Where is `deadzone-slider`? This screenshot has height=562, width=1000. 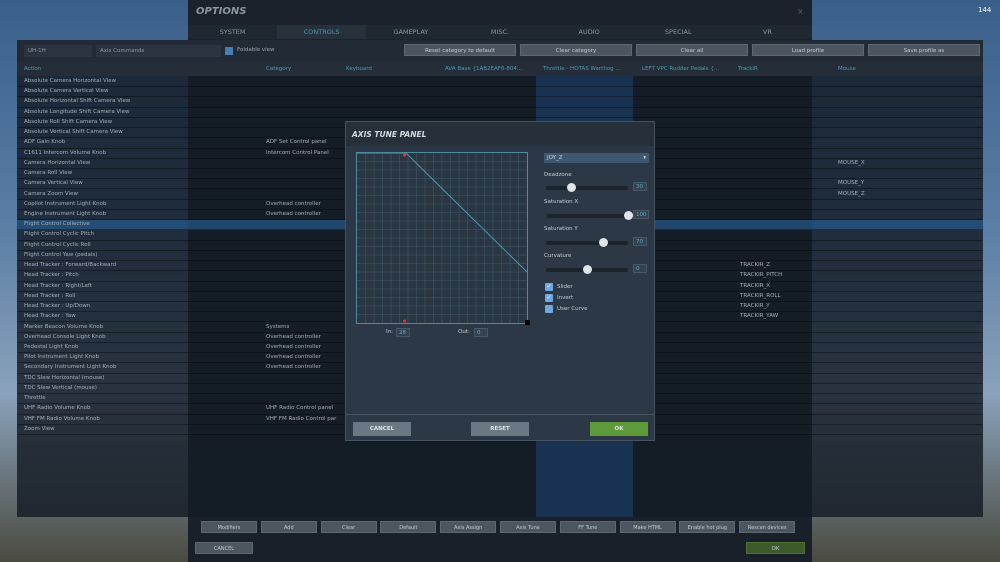 deadzone-slider is located at coordinates (587, 187).